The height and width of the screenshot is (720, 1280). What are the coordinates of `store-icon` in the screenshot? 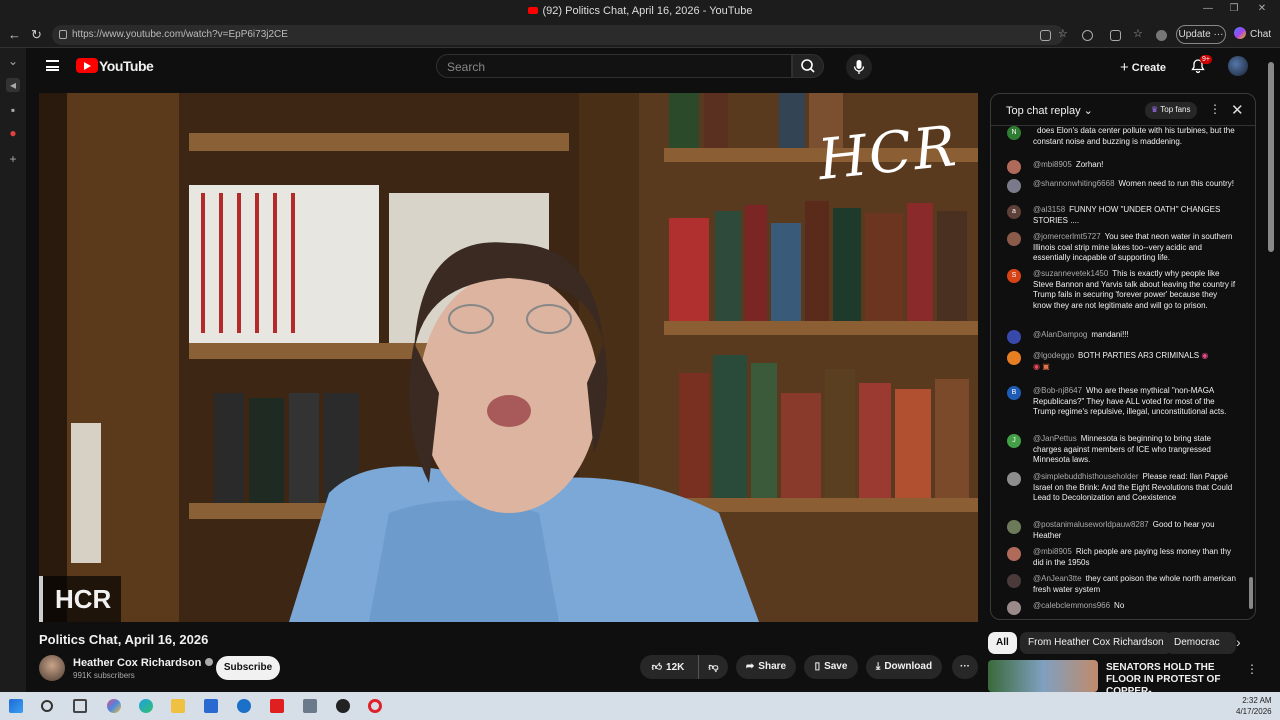 It's located at (211, 706).